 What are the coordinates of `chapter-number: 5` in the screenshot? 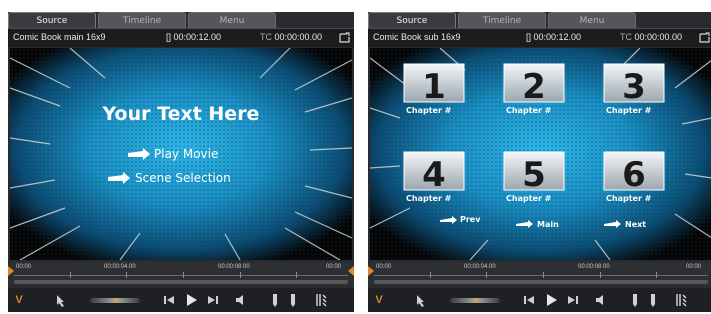 It's located at (534, 175).